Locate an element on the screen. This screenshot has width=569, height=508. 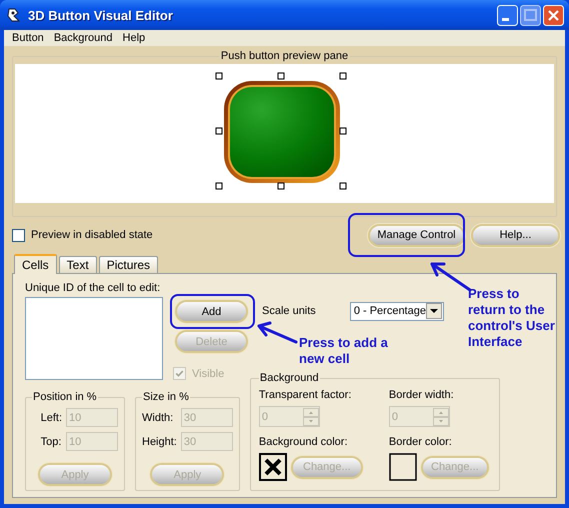
tab: Pictures is located at coordinates (128, 264).